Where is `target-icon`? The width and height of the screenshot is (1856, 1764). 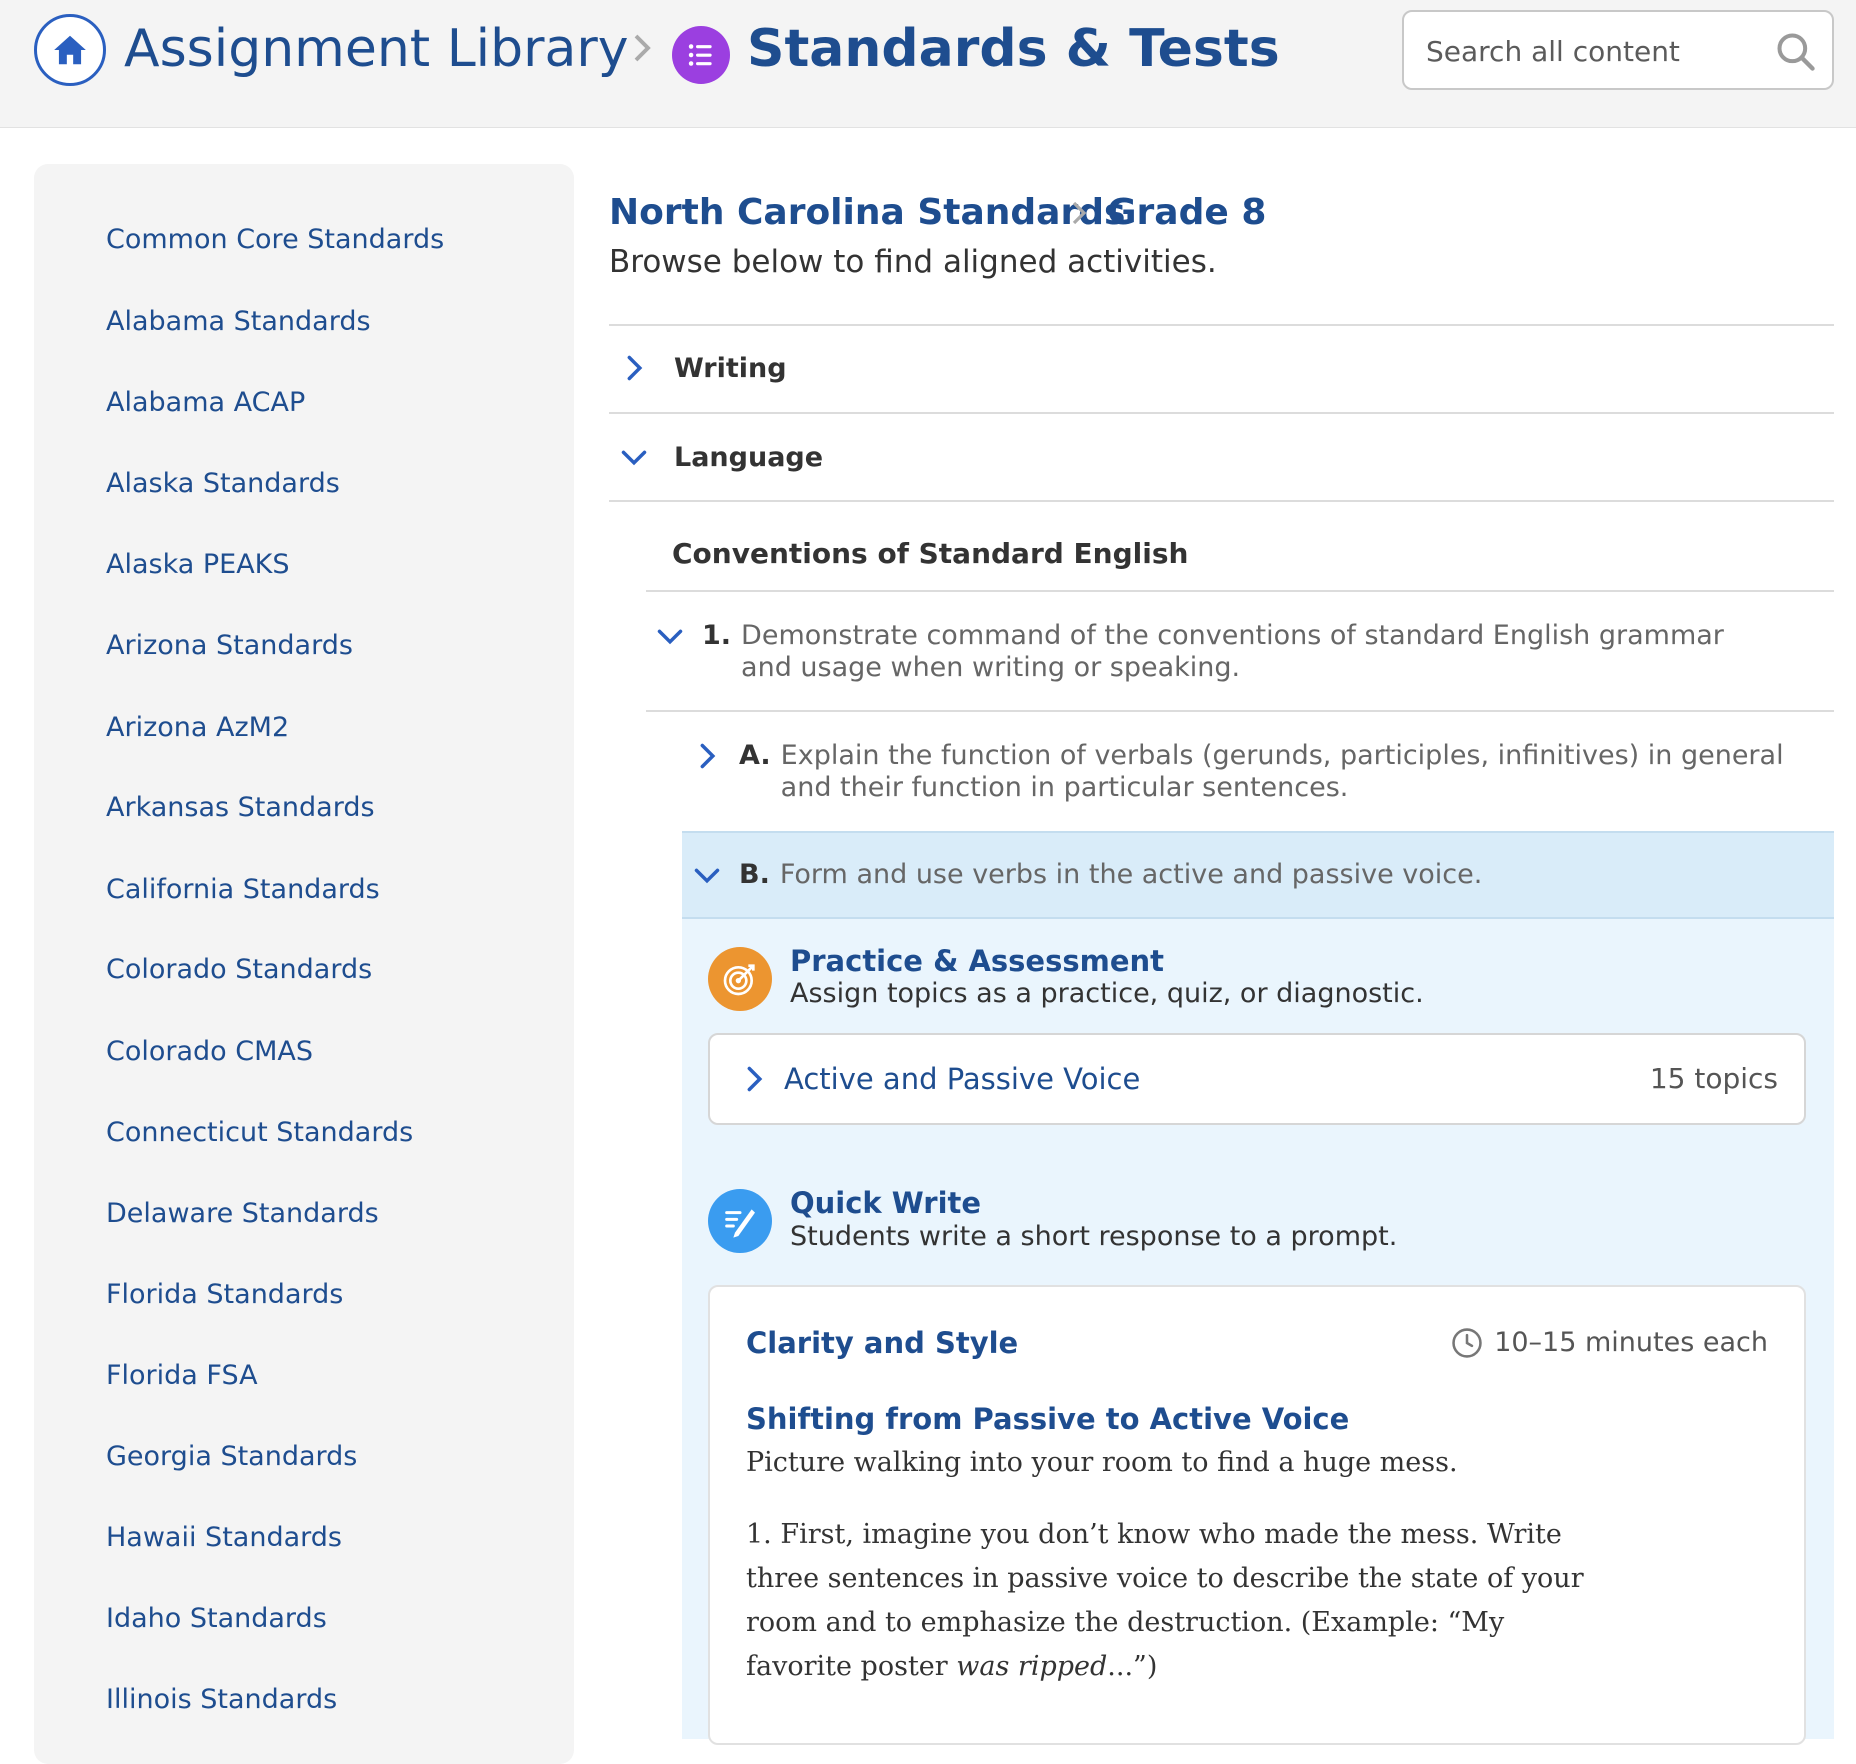 target-icon is located at coordinates (740, 979).